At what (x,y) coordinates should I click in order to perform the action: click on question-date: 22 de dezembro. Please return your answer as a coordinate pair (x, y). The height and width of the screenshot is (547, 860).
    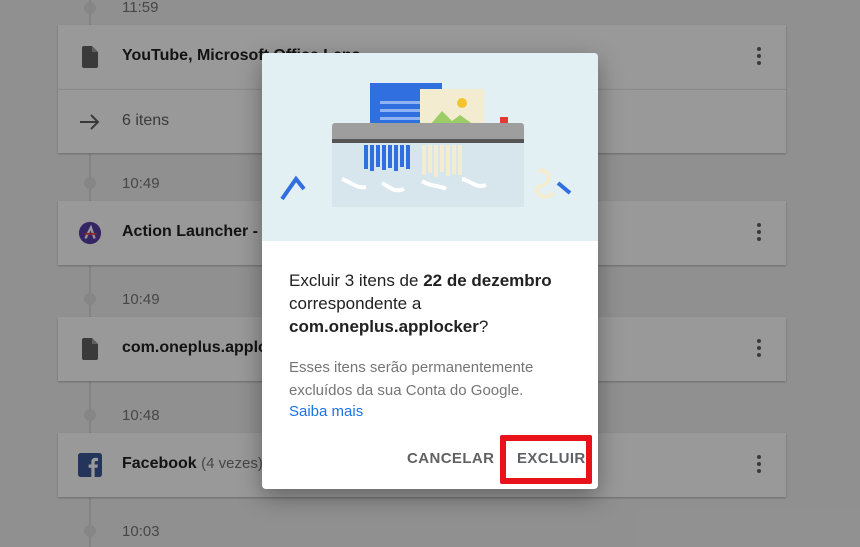
    Looking at the image, I should click on (487, 280).